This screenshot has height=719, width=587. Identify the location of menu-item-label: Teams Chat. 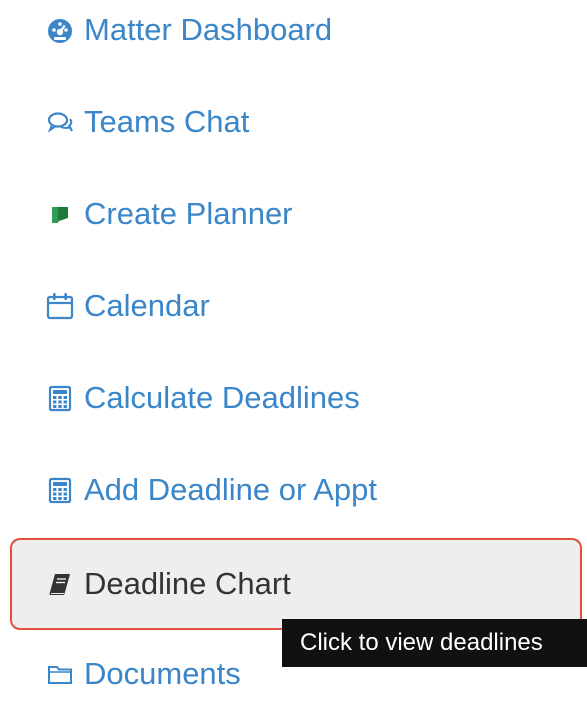
(167, 121).